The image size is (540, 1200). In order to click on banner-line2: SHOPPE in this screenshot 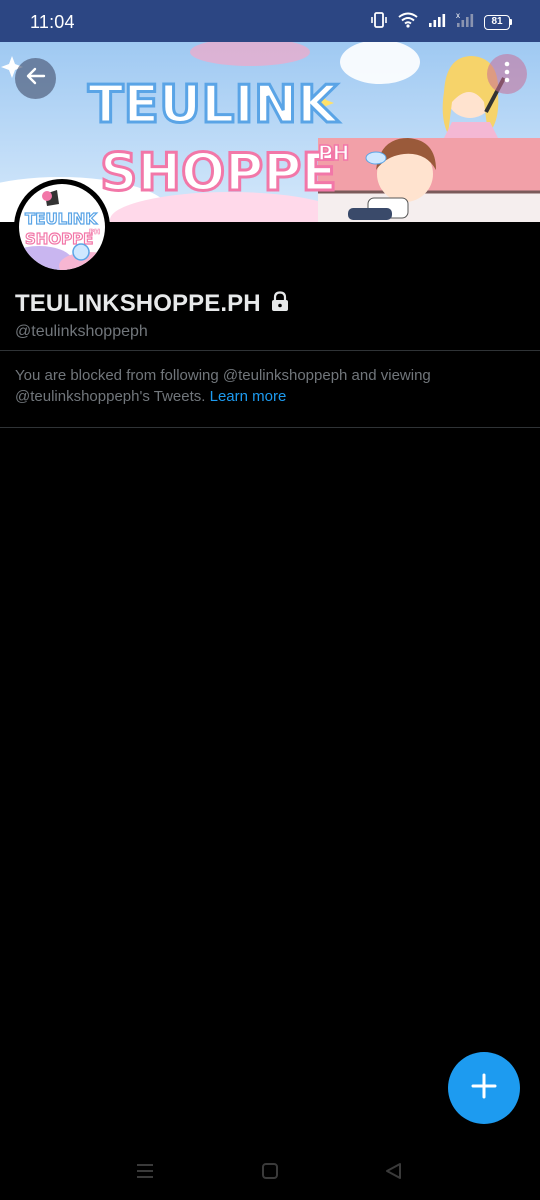, I will do `click(218, 173)`.